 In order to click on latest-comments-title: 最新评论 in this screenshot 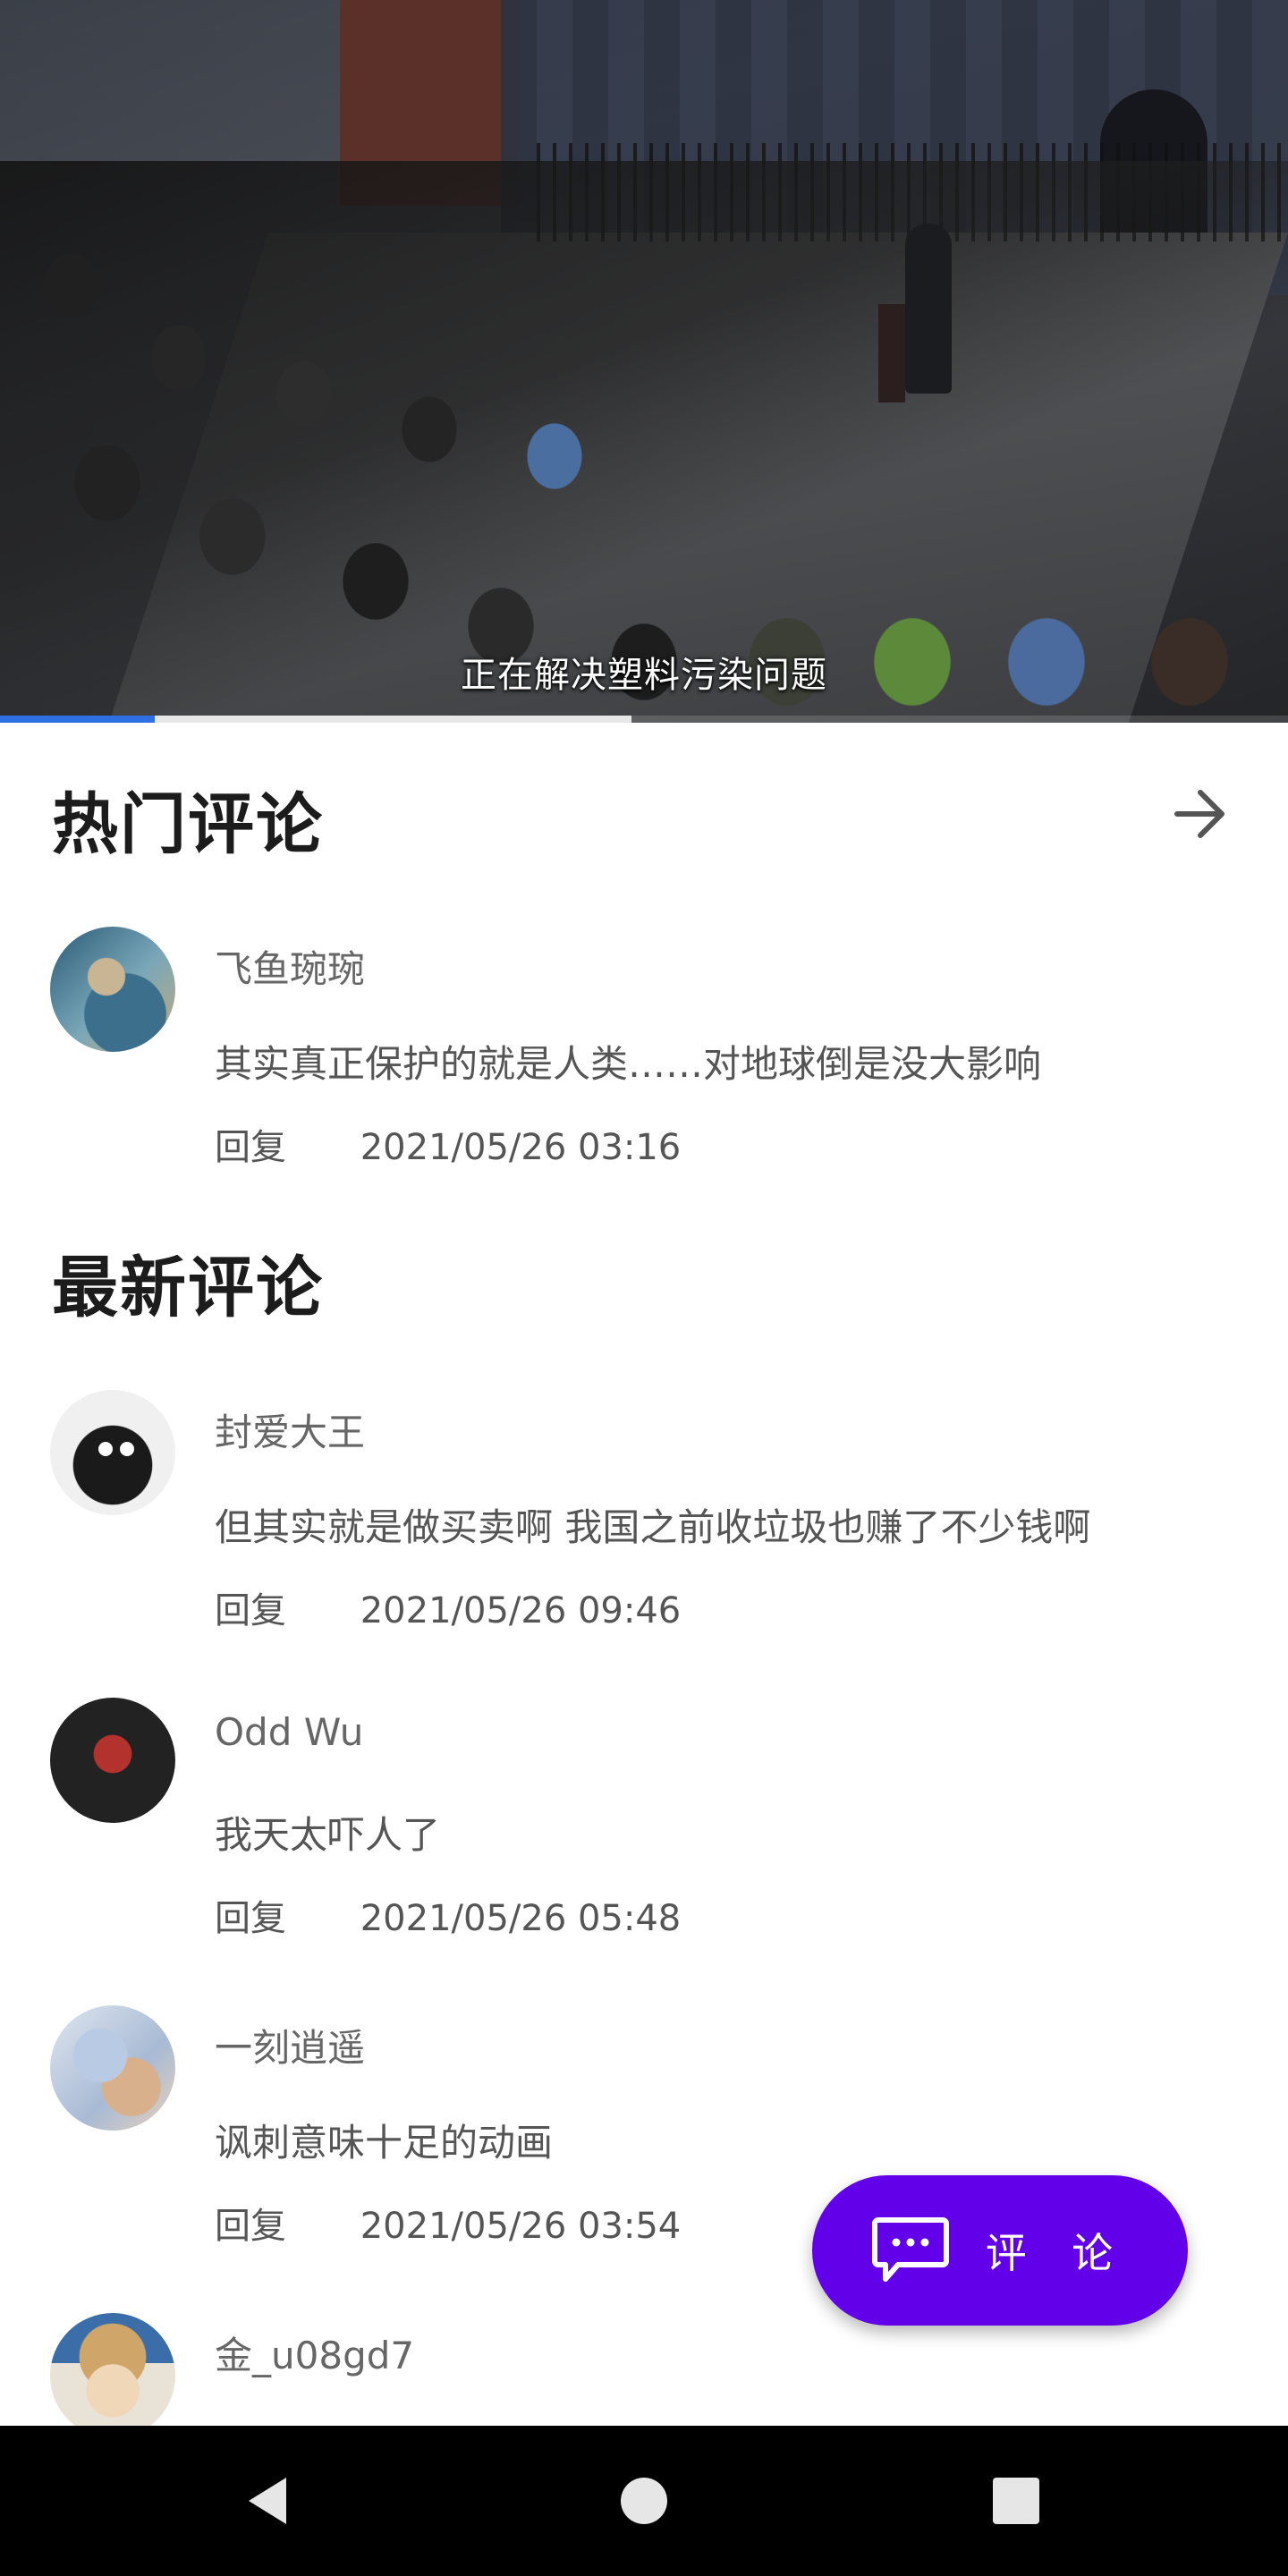, I will do `click(188, 1288)`.